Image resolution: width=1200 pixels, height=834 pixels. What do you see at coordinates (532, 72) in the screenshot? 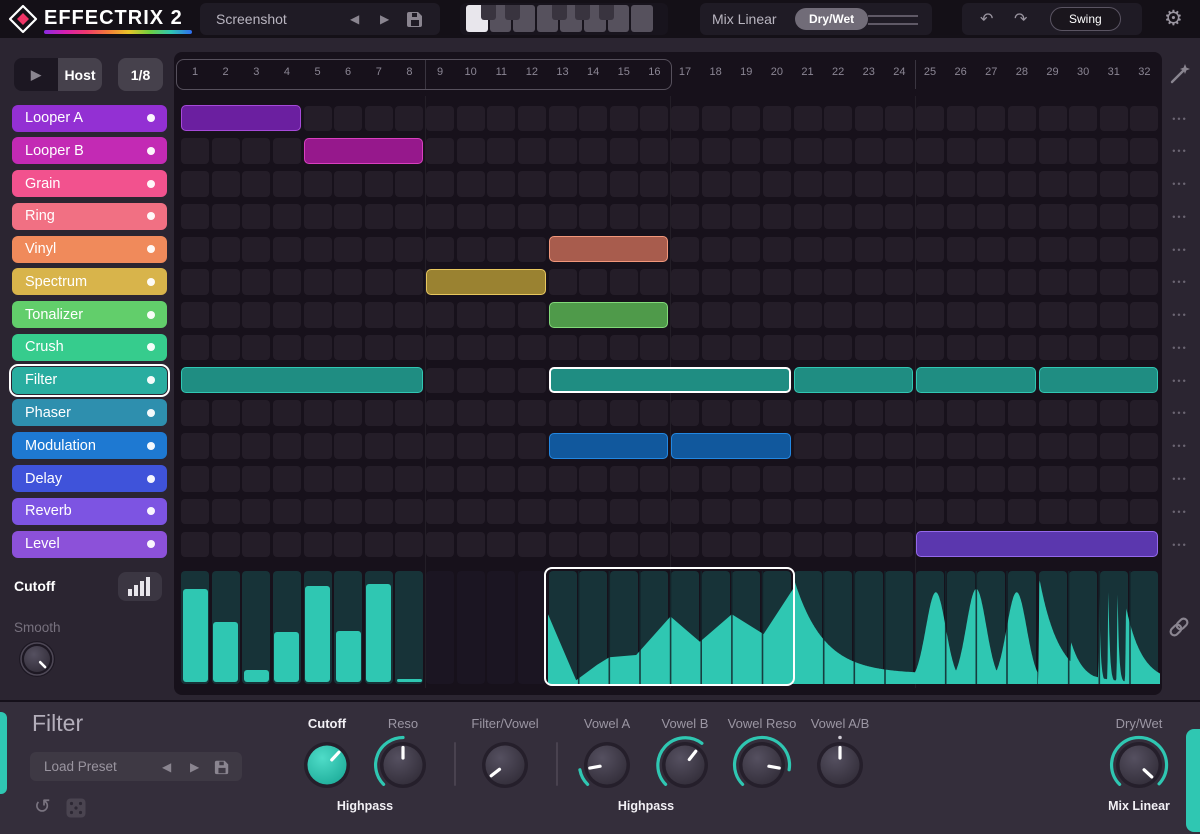
I see `timeline-step-12: 12` at bounding box center [532, 72].